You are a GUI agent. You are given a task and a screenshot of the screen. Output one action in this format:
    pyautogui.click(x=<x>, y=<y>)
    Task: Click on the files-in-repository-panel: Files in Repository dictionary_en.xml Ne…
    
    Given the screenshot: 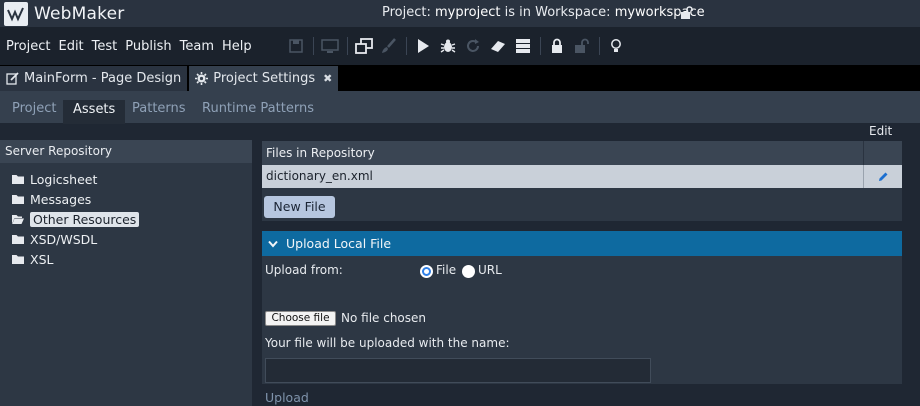 What is the action you would take?
    pyautogui.click(x=582, y=181)
    